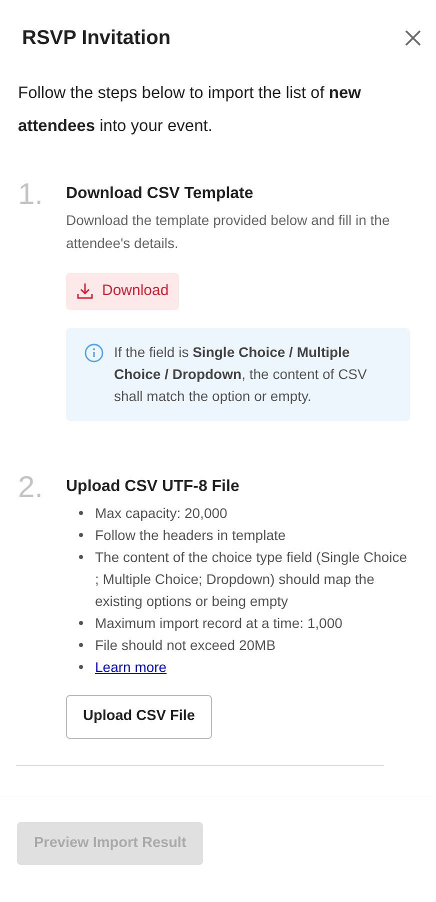 The image size is (436, 902). I want to click on step-number: 1., so click(31, 196).